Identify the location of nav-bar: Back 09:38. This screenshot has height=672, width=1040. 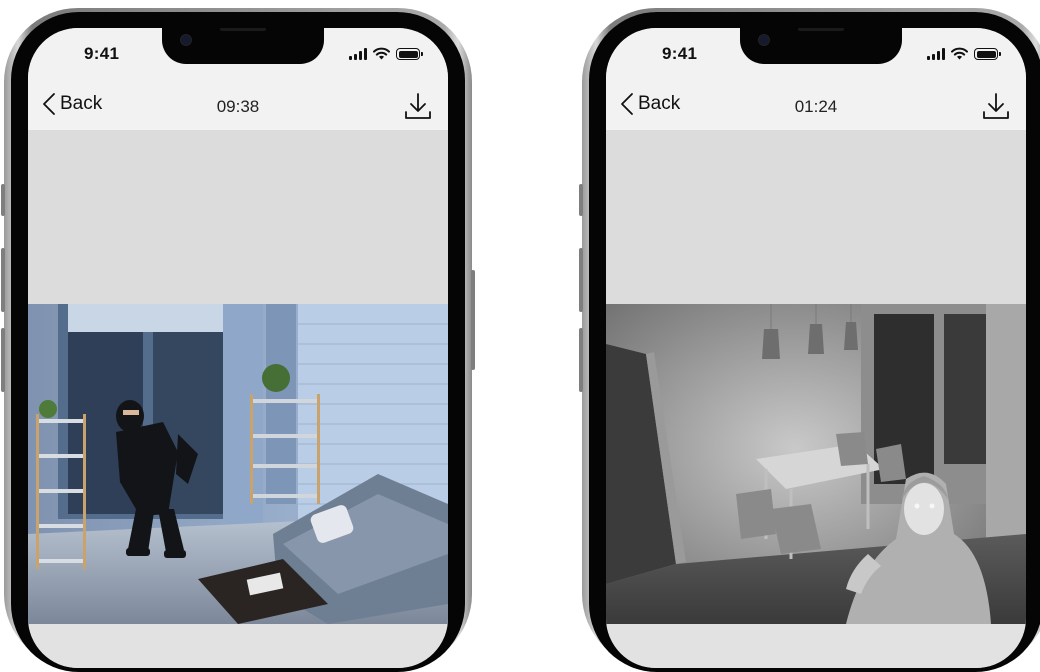
(238, 106).